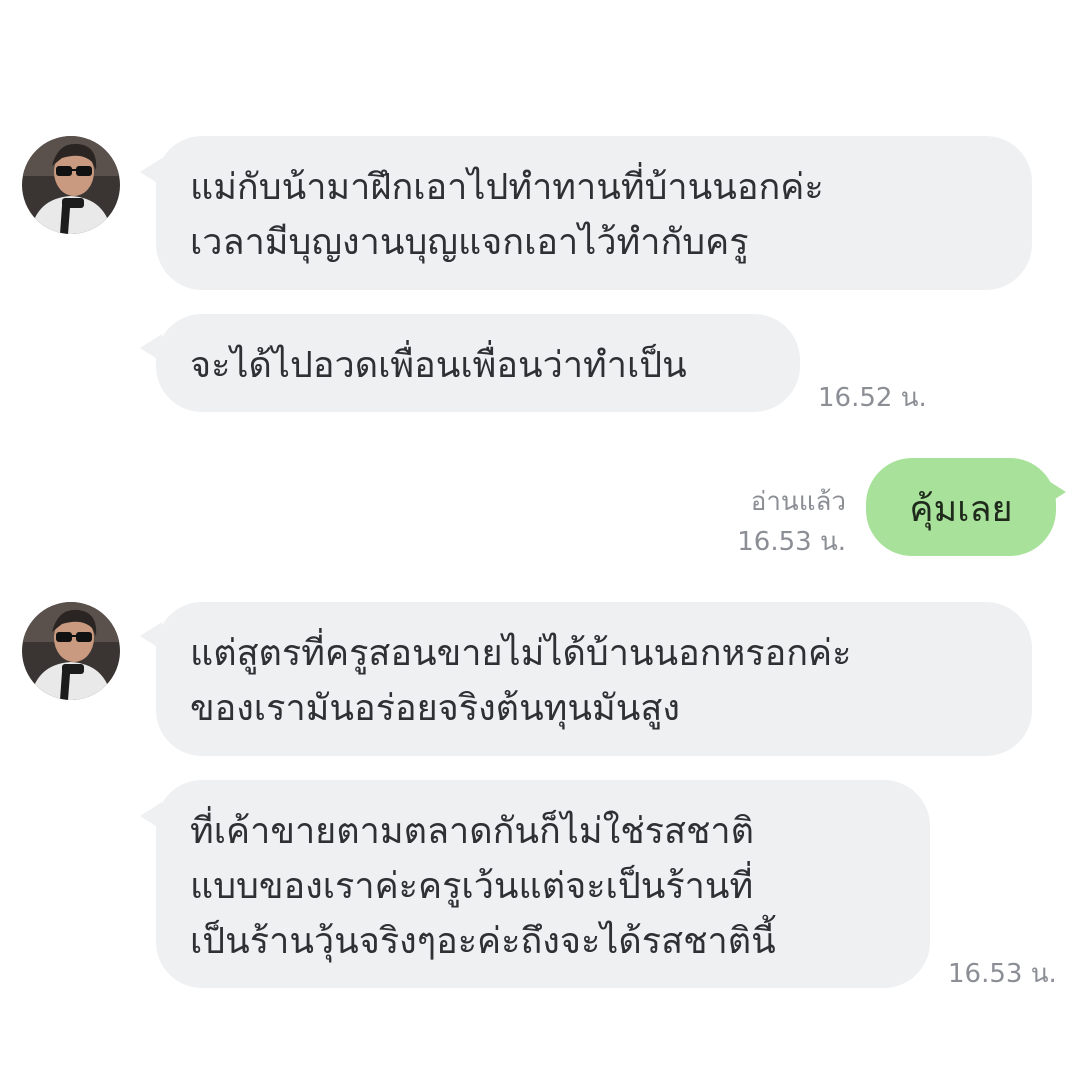  Describe the element at coordinates (472, 886) in the screenshot. I see `message-text: แบบของเราค่ะครูเว้นแต่จะเป็นร้านที่` at that location.